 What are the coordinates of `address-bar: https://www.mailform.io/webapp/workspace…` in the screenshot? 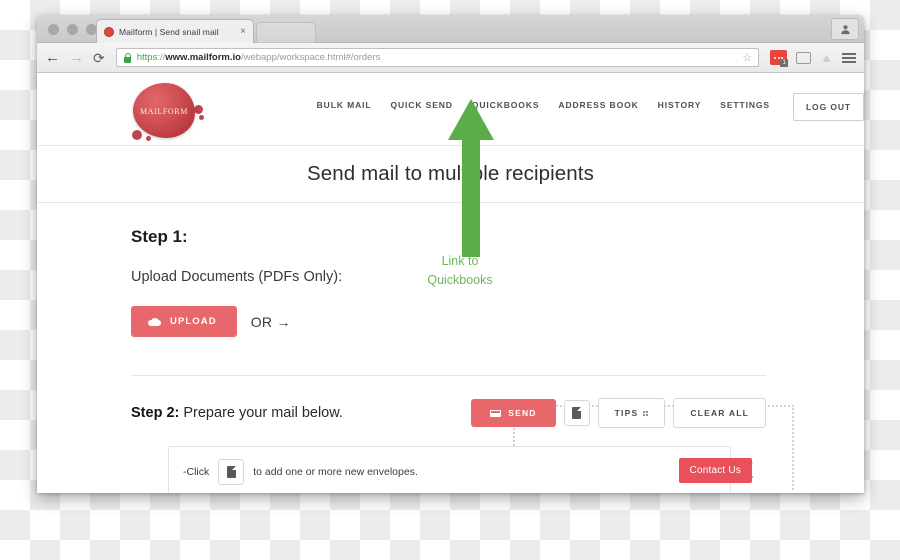 It's located at (437, 57).